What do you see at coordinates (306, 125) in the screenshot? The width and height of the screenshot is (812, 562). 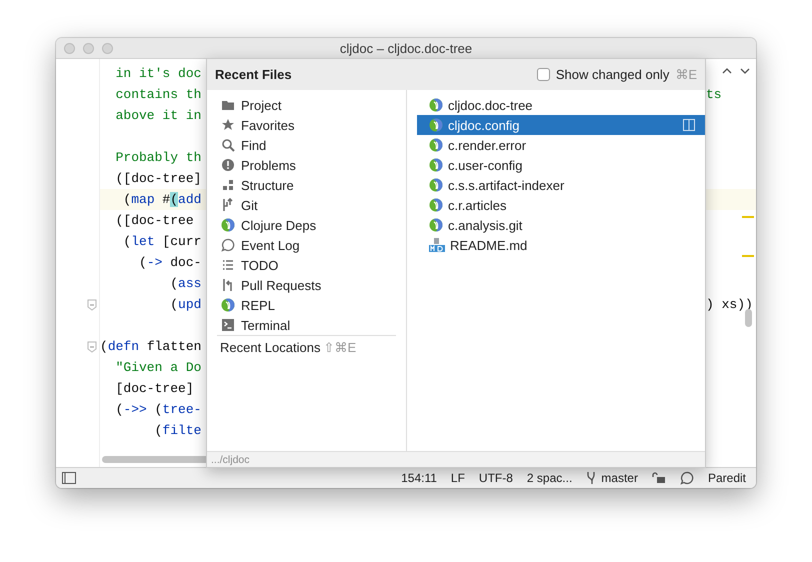 I see `tool-window-item: Favorites` at bounding box center [306, 125].